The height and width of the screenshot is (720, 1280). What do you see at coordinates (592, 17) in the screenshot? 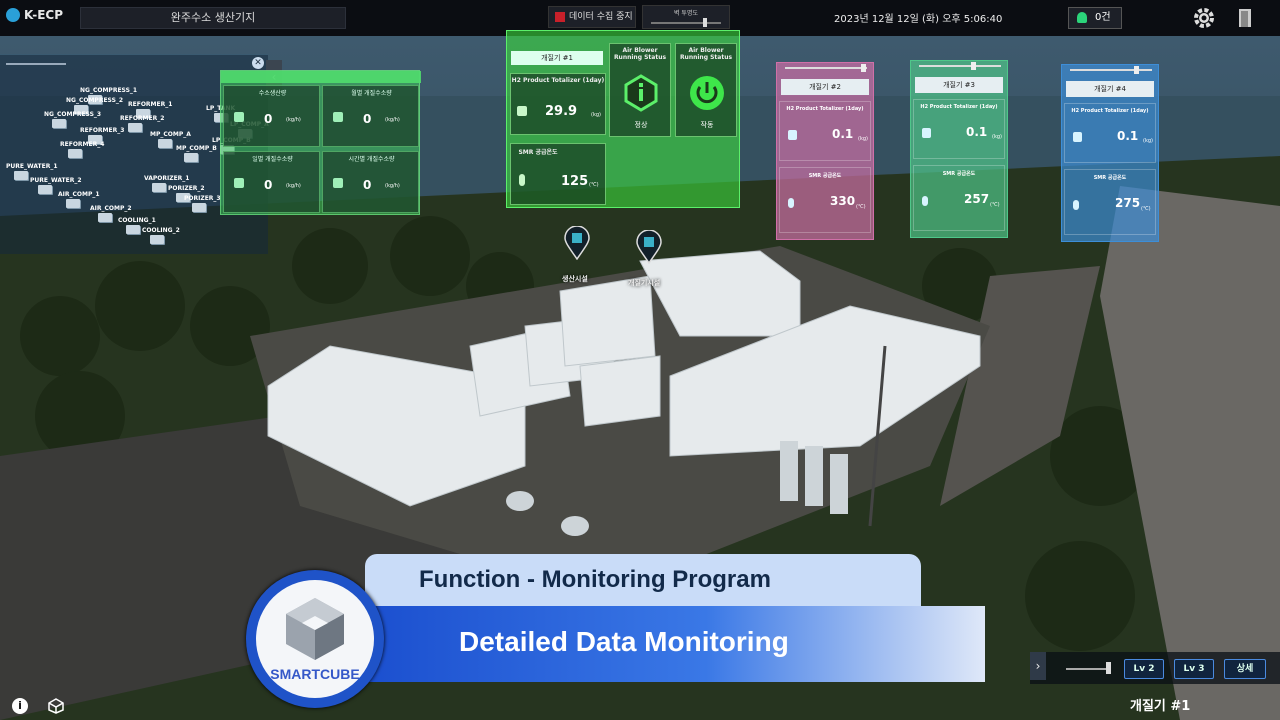
I see `stop-collection-button: 데이터 수집 중지` at bounding box center [592, 17].